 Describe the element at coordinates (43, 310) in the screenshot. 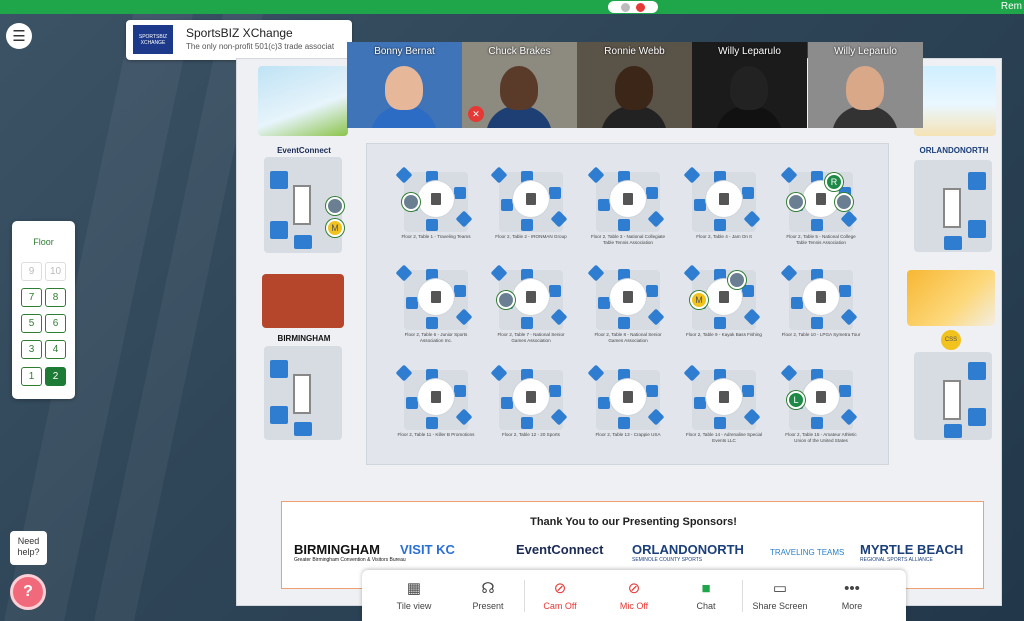

I see `floor-selector: Floor 9 10 7 8 5 6 3 4 1 2` at that location.